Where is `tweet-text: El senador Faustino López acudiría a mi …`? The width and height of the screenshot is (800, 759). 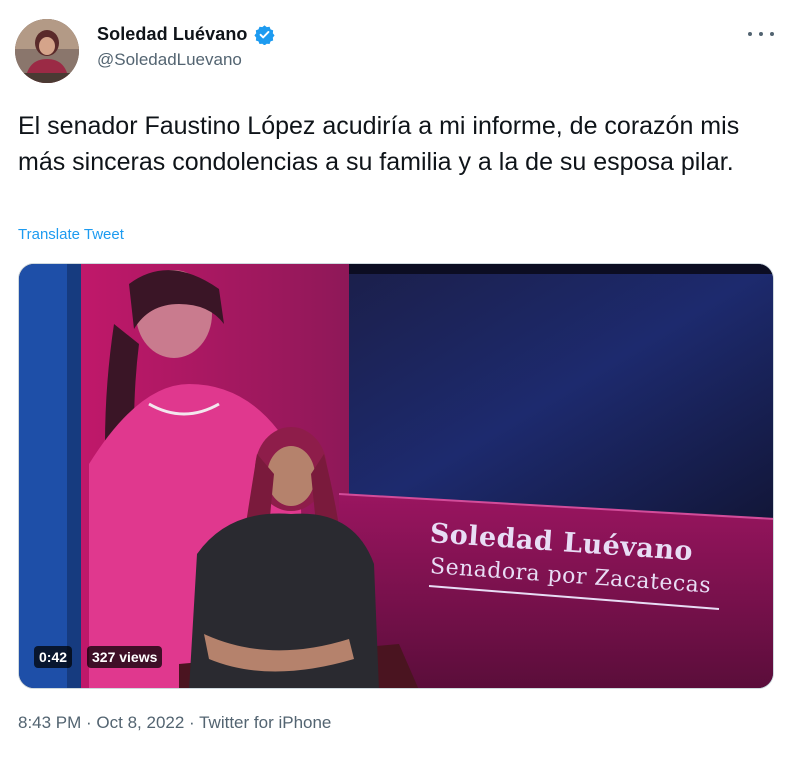 tweet-text: El senador Faustino López acudiría a mi … is located at coordinates (379, 144).